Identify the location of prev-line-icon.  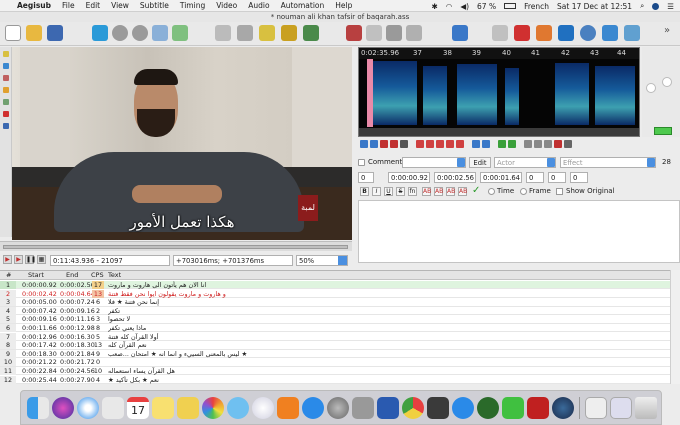
(364, 144).